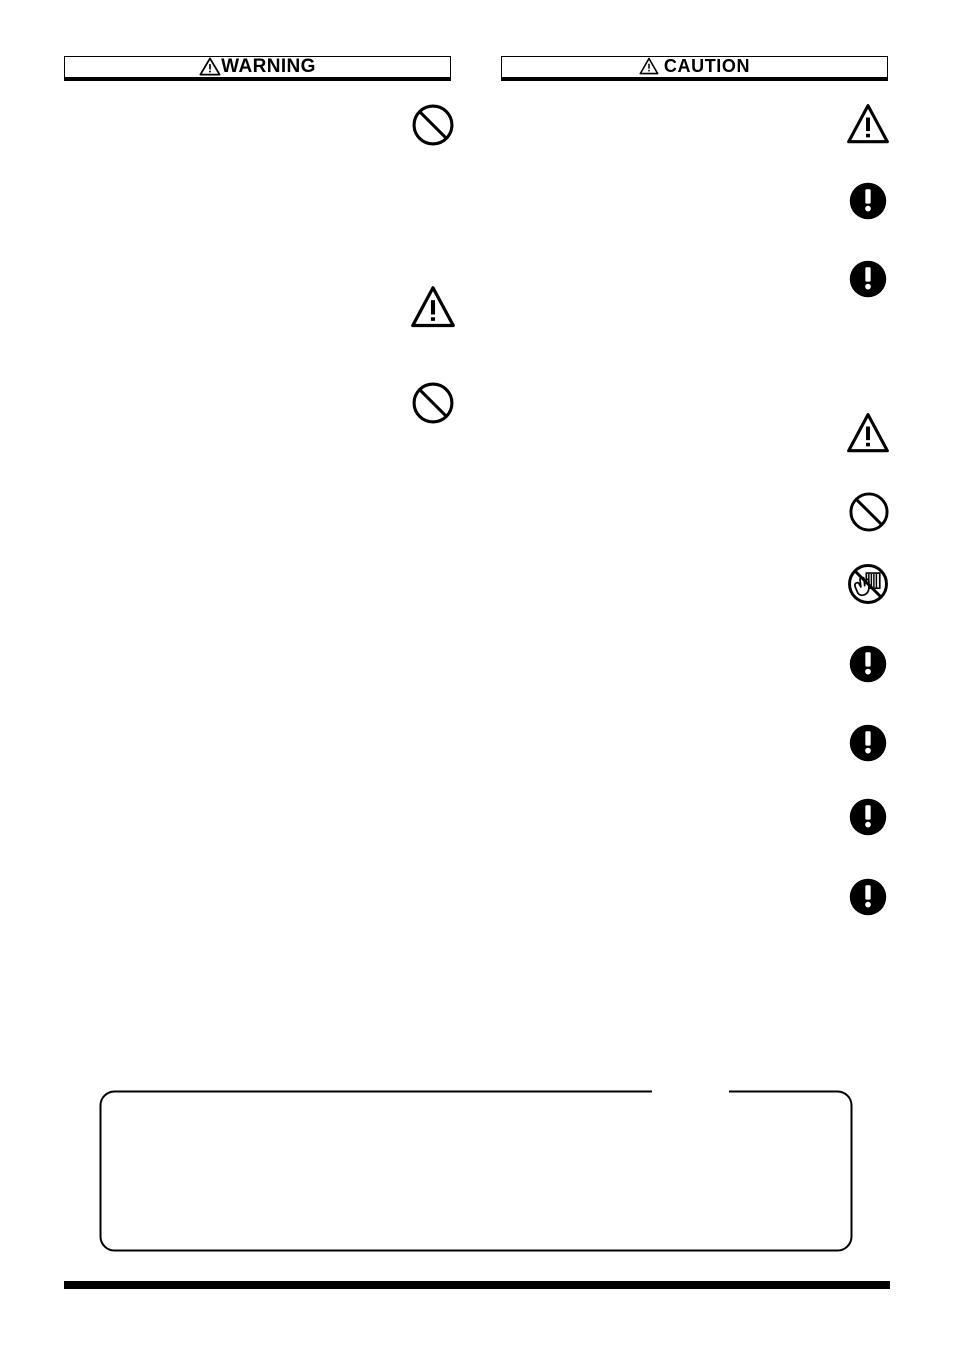 This screenshot has width=954, height=1351. I want to click on caution-header-inner: CAUTION, so click(694, 66).